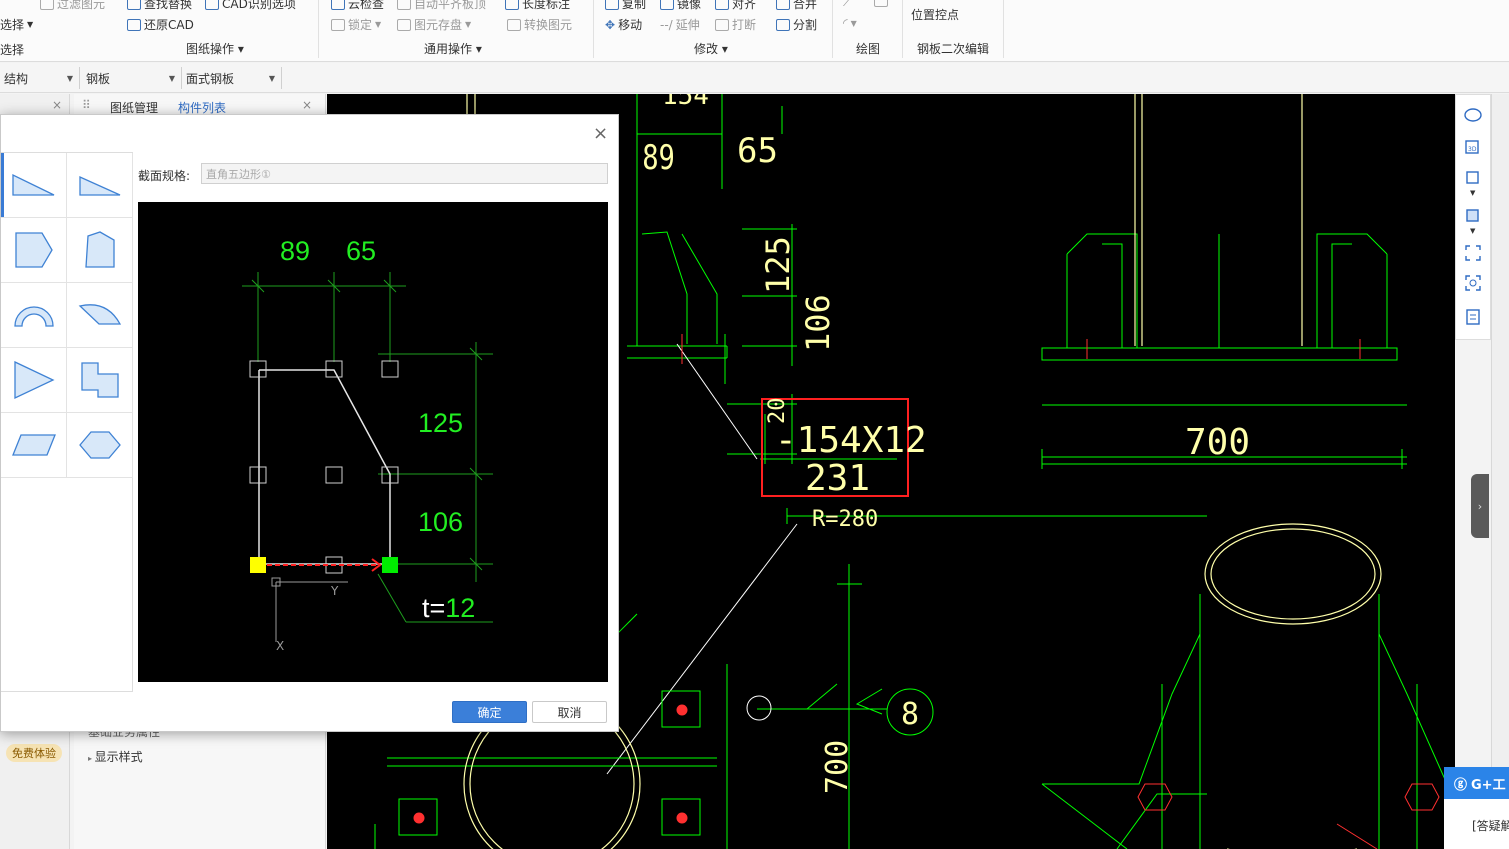 The width and height of the screenshot is (1509, 849). I want to click on length-dimension-button: 长度标注, so click(537, 6).